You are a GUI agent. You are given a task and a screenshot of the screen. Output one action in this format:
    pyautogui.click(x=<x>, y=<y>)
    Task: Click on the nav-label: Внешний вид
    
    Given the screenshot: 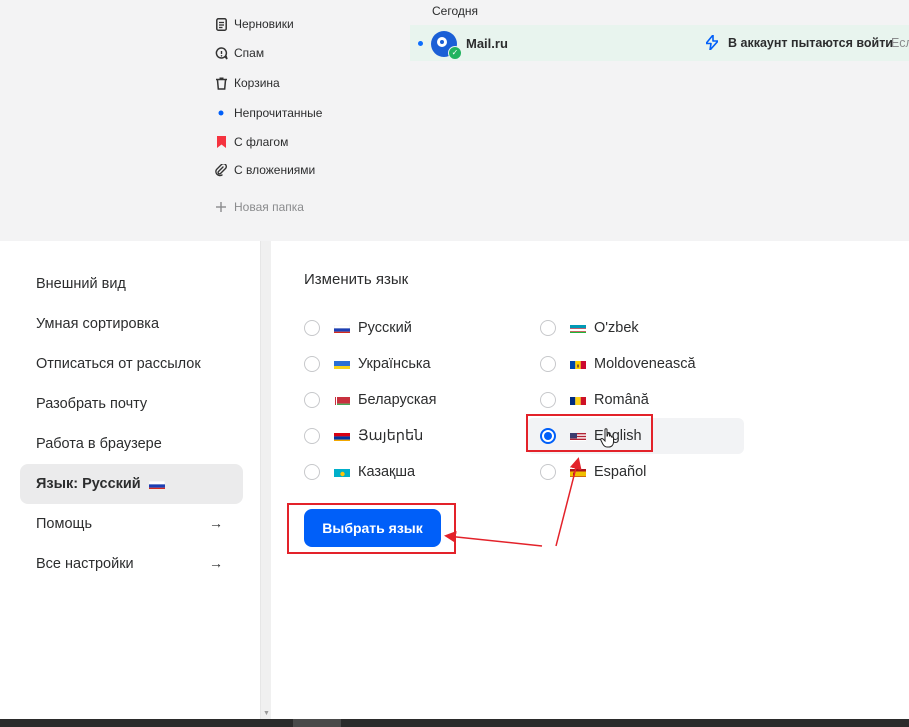 What is the action you would take?
    pyautogui.click(x=81, y=284)
    